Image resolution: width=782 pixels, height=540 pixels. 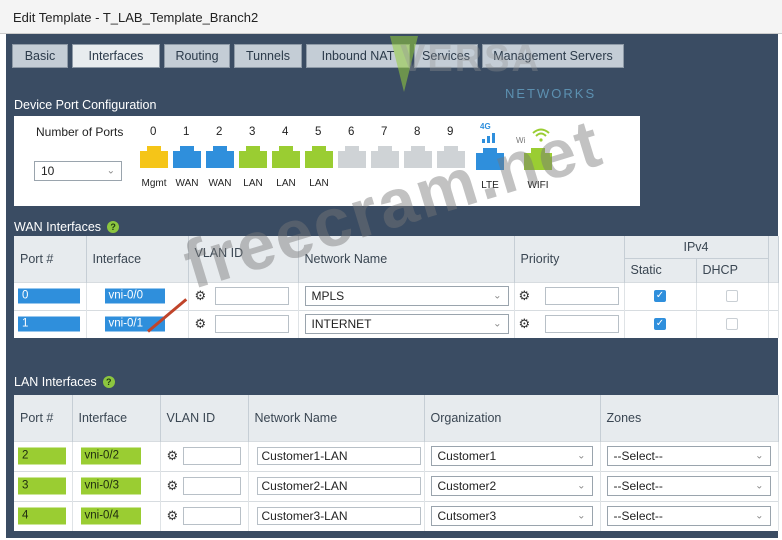 I want to click on organization-select: Cutsomer3 ⌄, so click(x=511, y=516).